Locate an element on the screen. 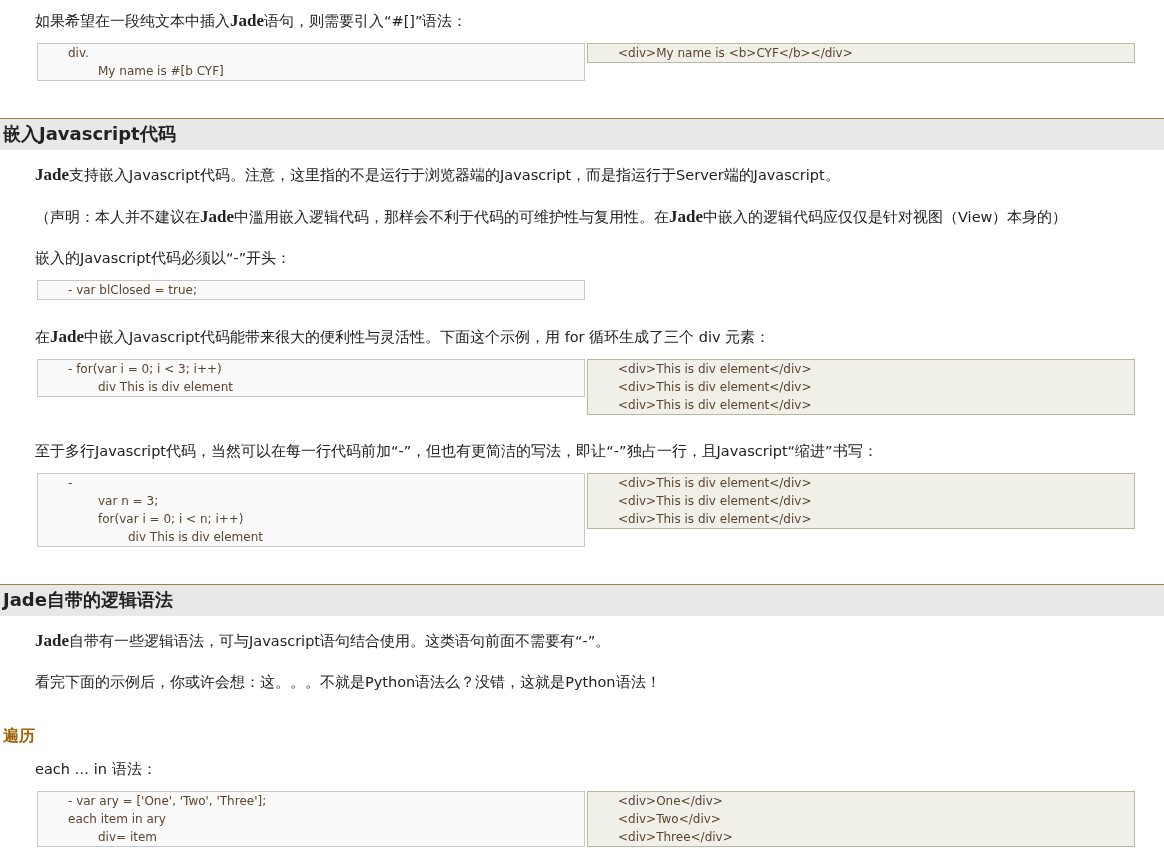 The image size is (1164, 854). paragraph: 至于多行Javascript代码，当然可以在每一行代码前加“-”，但也有更简洁的写法，即让“-”独占一行，且Javascript“缩进”书写： is located at coordinates (457, 451).